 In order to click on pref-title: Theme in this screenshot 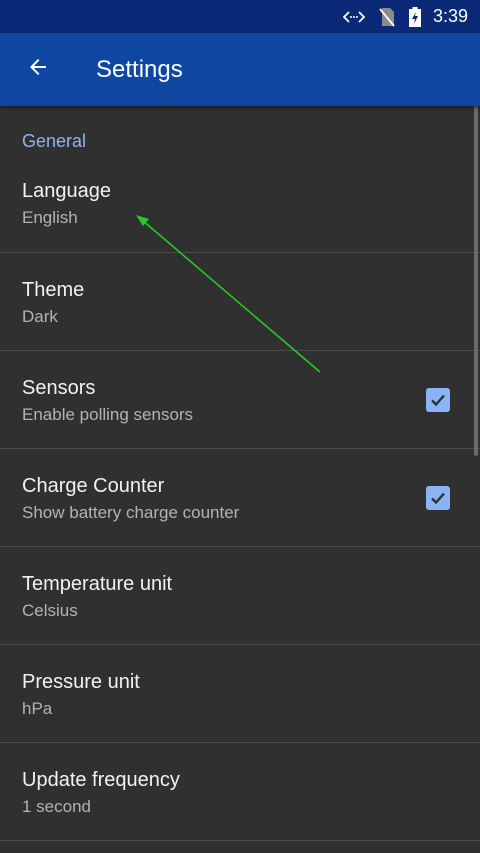, I will do `click(53, 290)`.